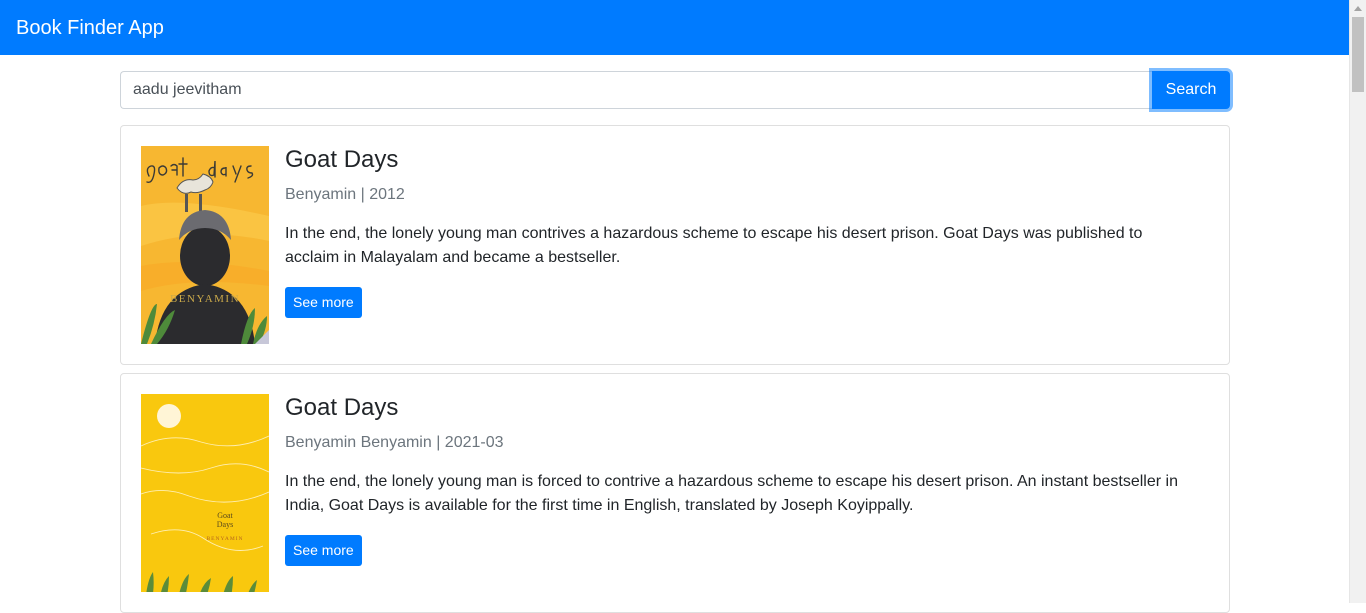  I want to click on svg-text: Goat, so click(225, 515).